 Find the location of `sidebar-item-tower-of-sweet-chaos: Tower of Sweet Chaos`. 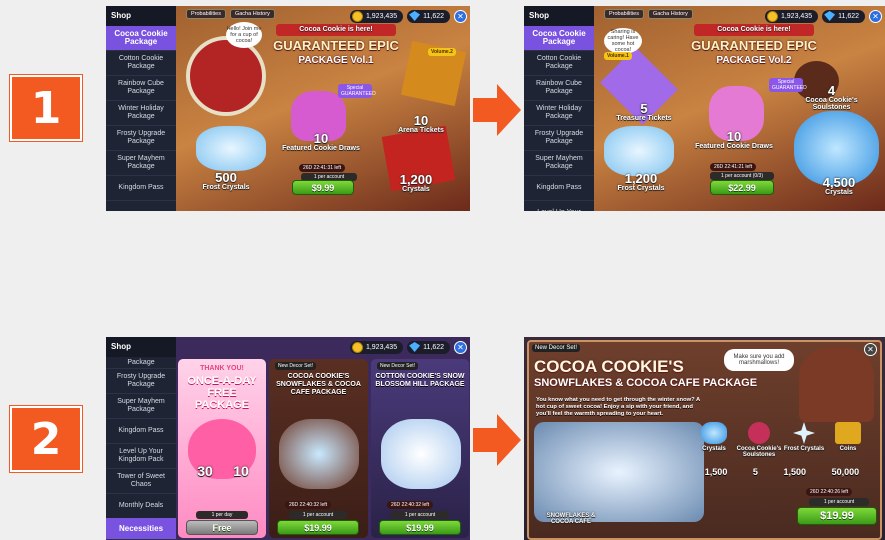

sidebar-item-tower-of-sweet-chaos: Tower of Sweet Chaos is located at coordinates (141, 481).